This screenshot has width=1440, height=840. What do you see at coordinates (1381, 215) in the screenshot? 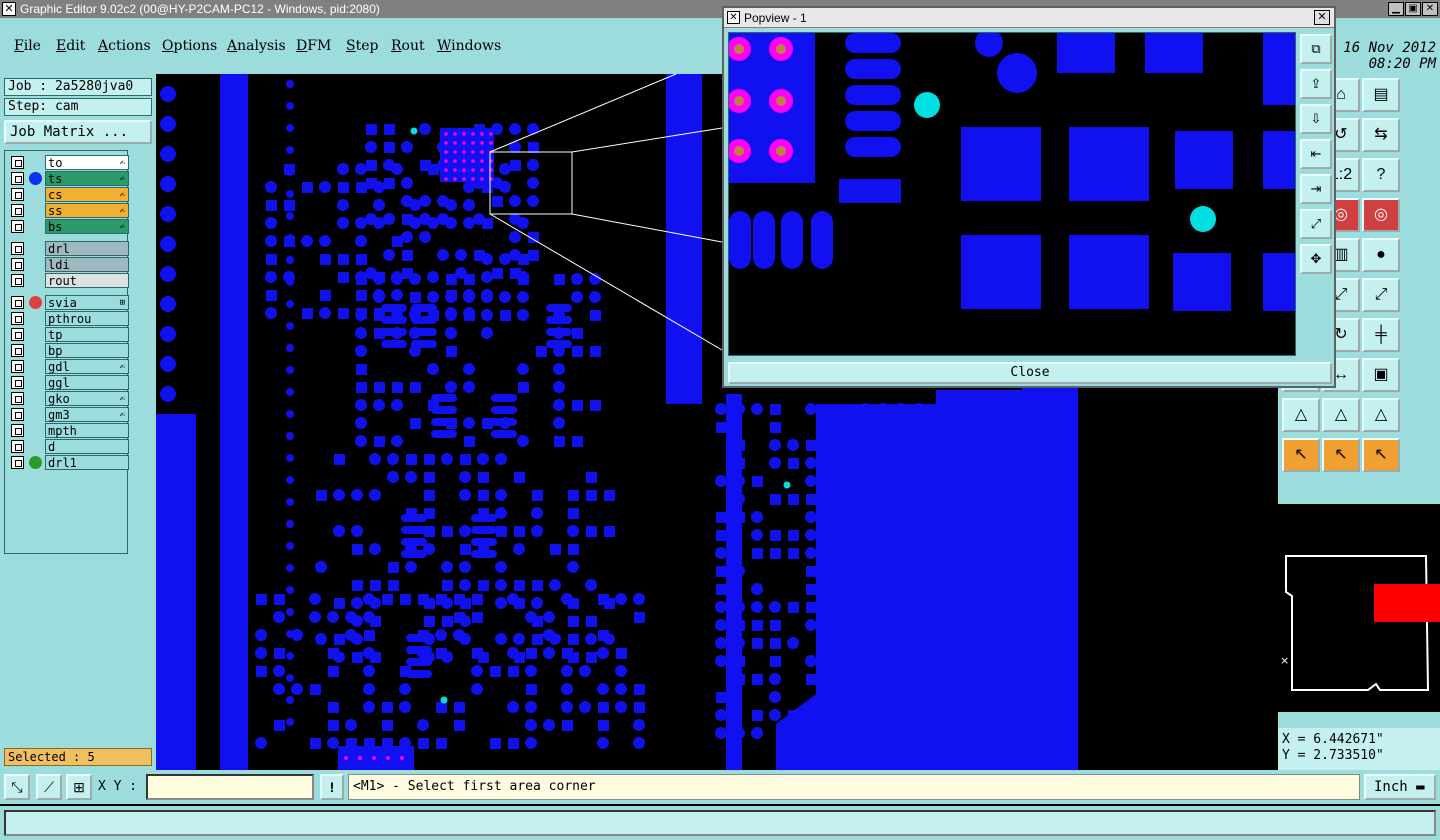
I see `via-icon: ◎` at bounding box center [1381, 215].